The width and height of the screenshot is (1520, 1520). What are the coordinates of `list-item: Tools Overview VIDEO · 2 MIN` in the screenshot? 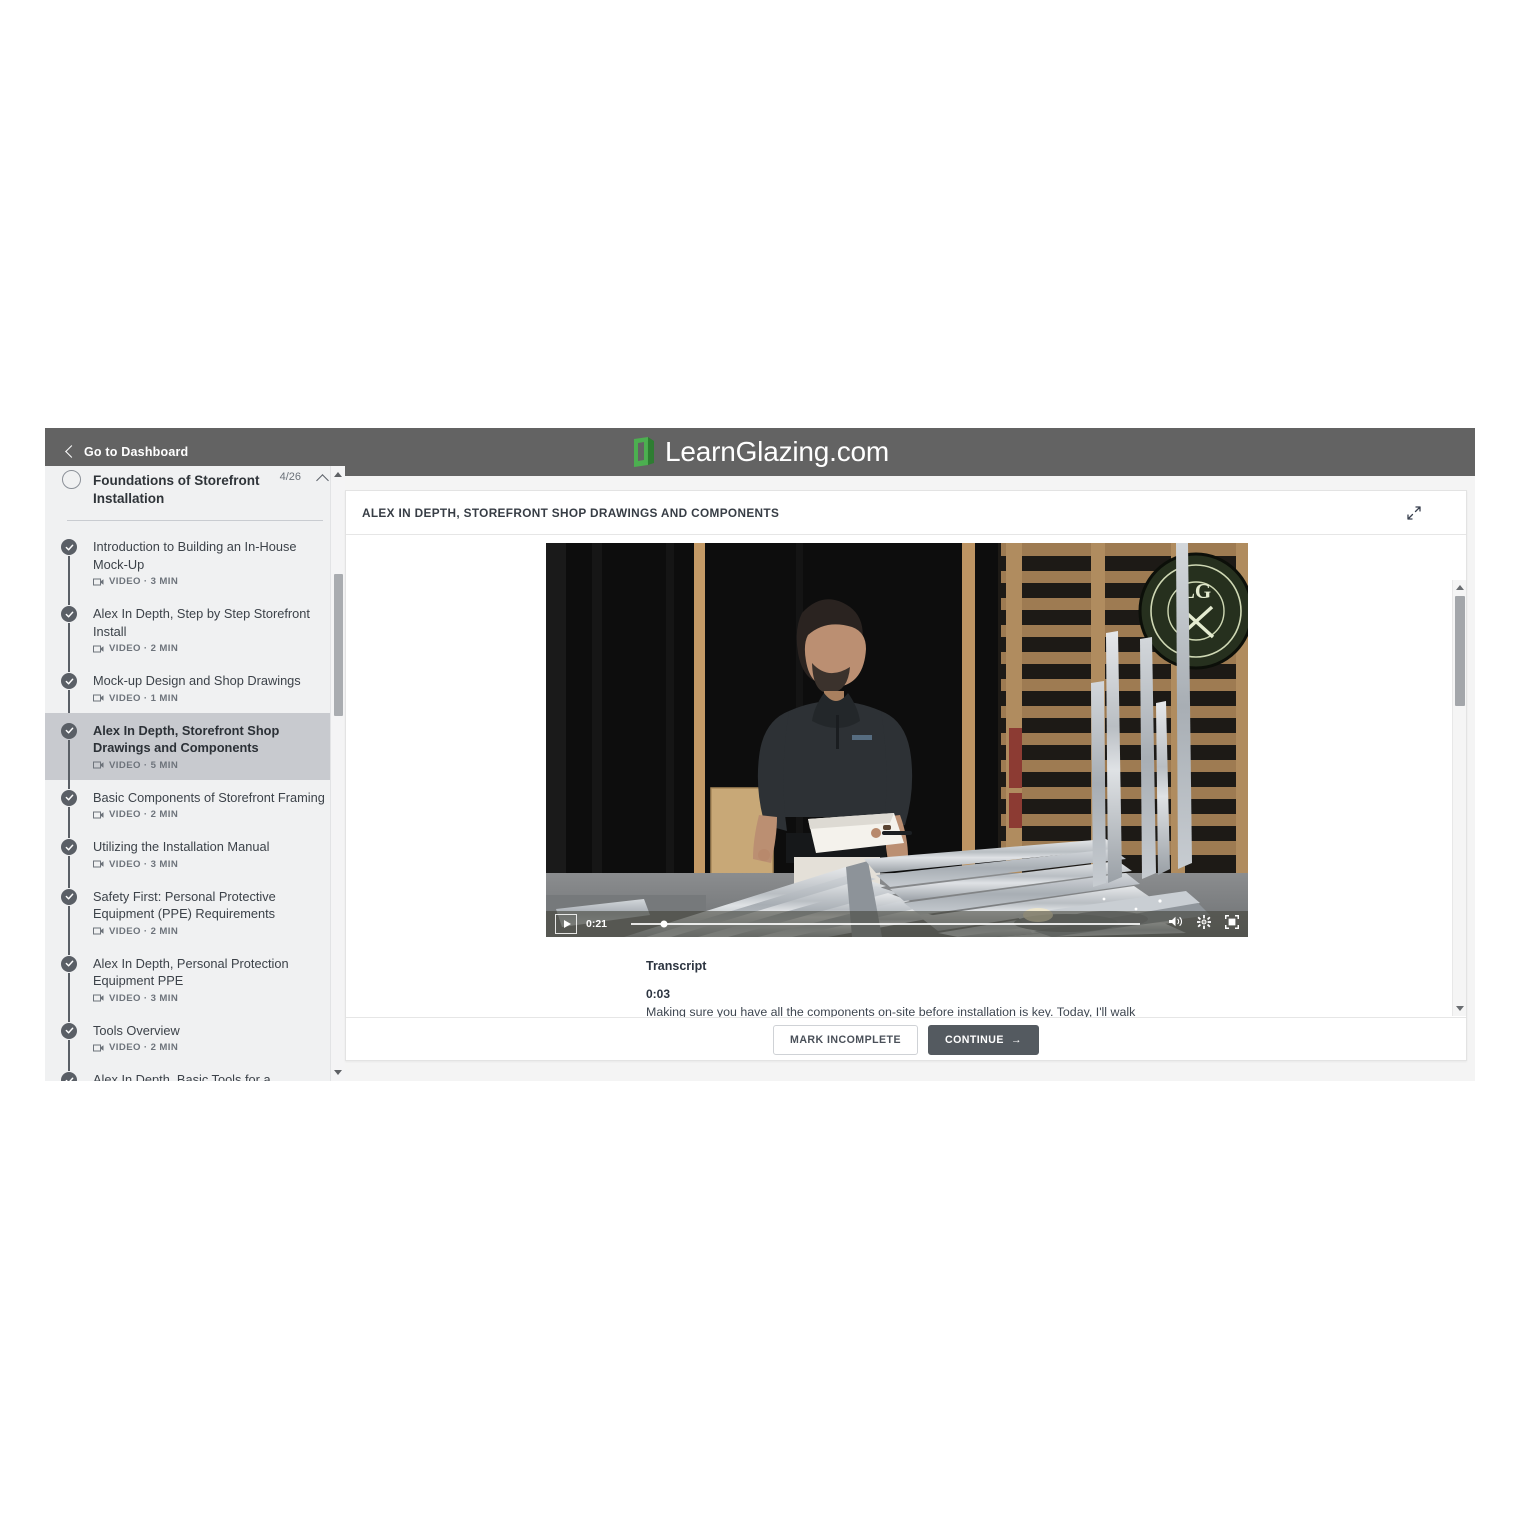 It's located at (195, 1042).